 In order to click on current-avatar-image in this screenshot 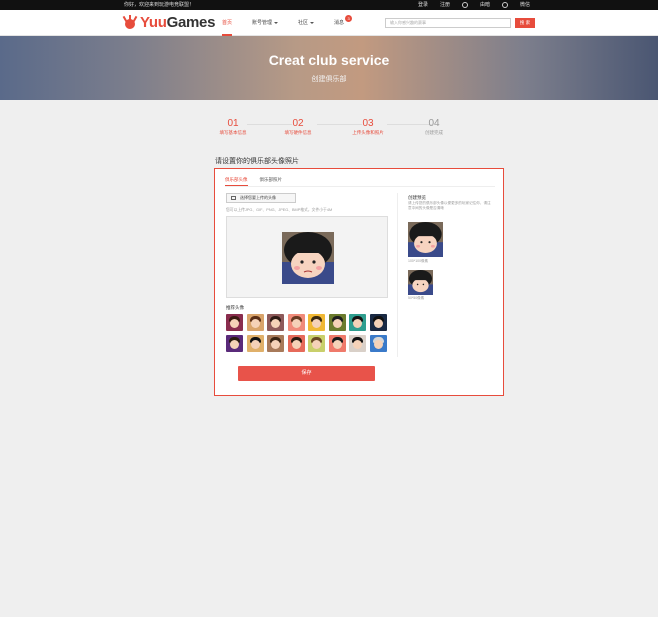, I will do `click(308, 258)`.